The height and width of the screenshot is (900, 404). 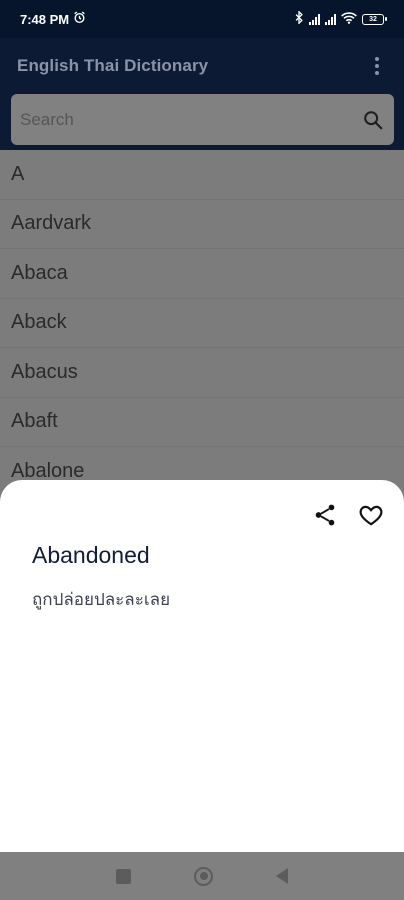 I want to click on status-bar: 7:48 PM 32, so click(x=202, y=19).